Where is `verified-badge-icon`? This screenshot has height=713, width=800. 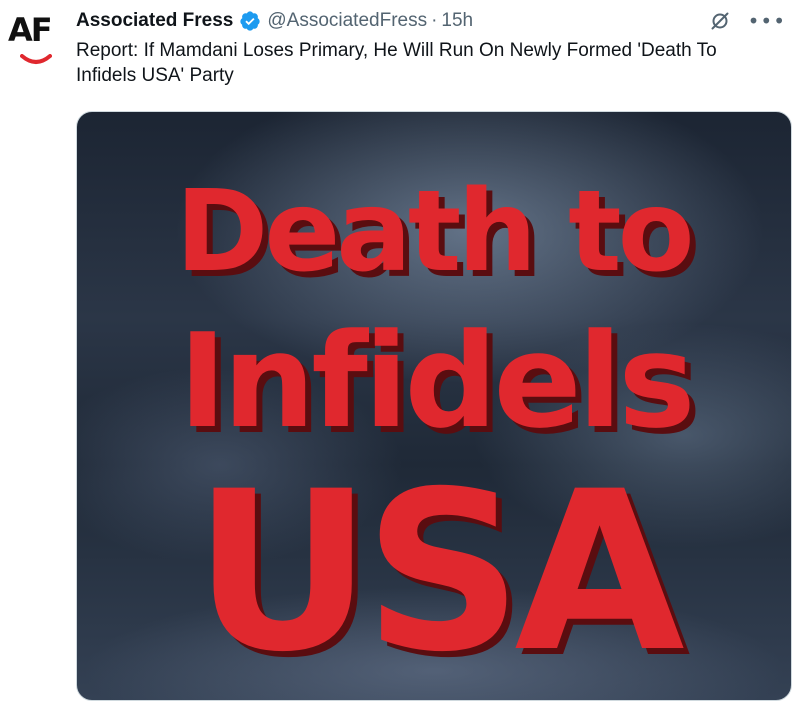 verified-badge-icon is located at coordinates (250, 21).